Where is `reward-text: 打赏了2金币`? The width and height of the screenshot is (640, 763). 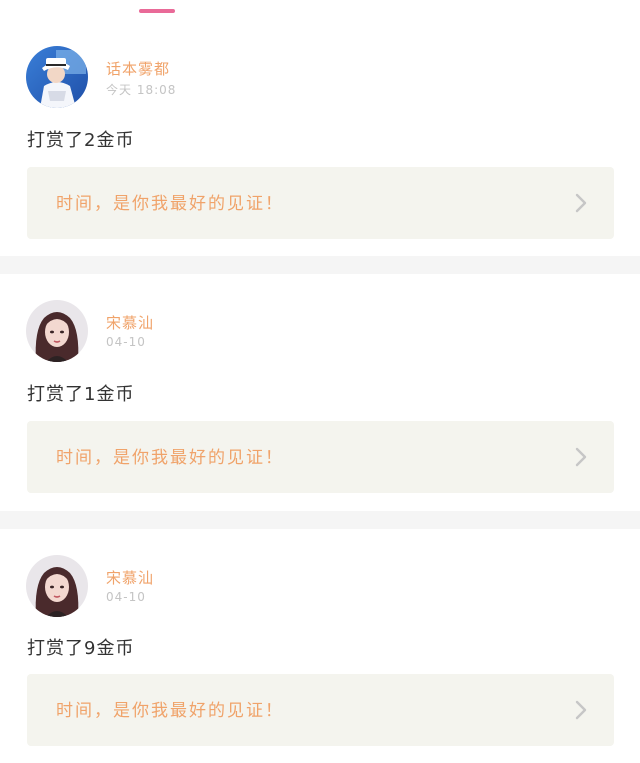 reward-text: 打赏了2金币 is located at coordinates (81, 140).